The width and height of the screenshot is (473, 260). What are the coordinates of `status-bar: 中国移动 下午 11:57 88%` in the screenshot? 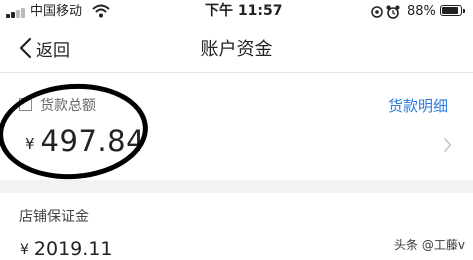 It's located at (236, 12).